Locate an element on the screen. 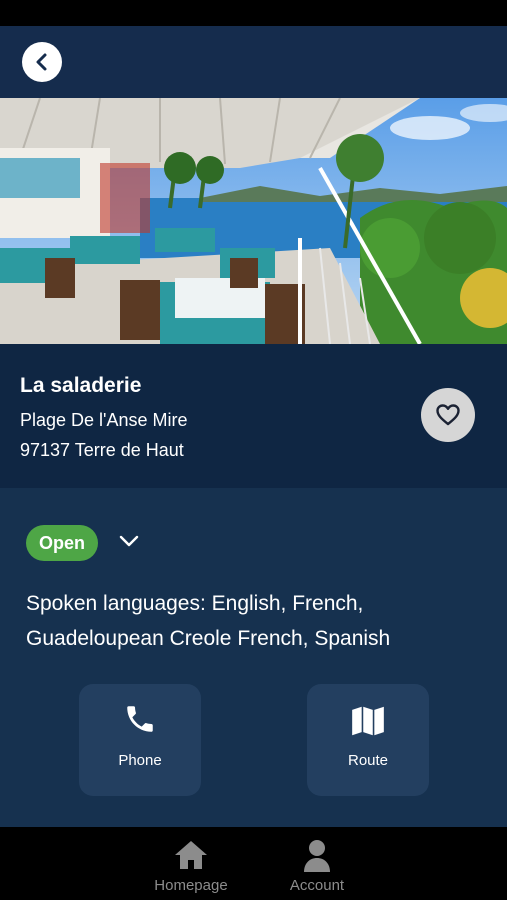 The image size is (507, 900). map-icon is located at coordinates (368, 721).